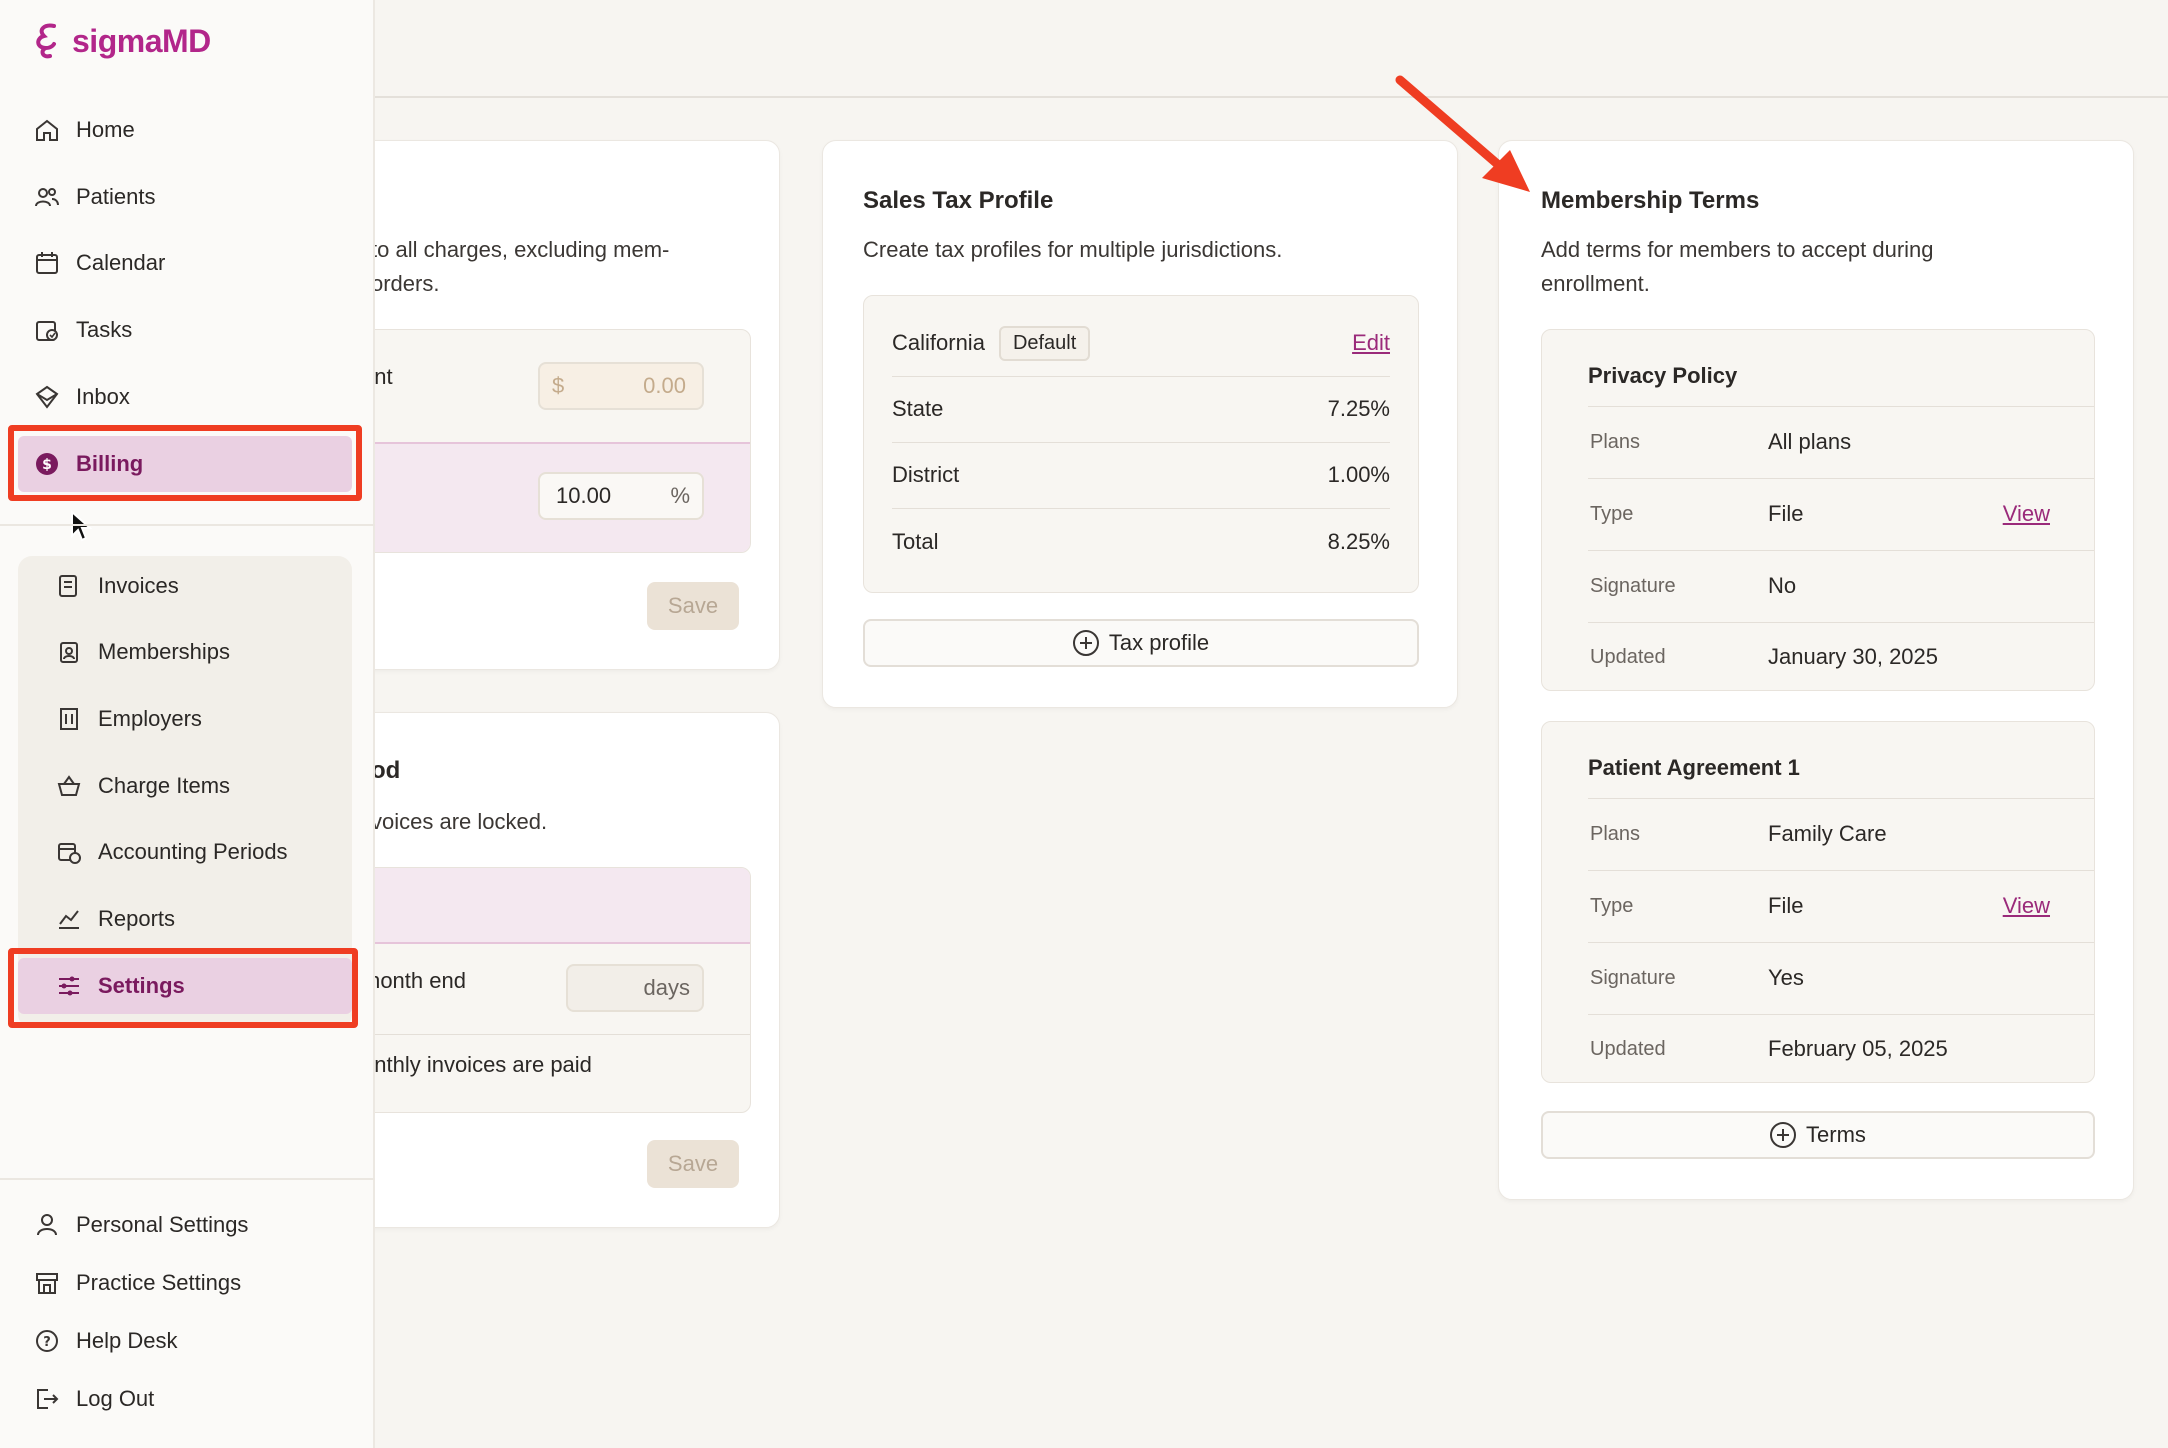 The height and width of the screenshot is (1448, 2168). I want to click on nav-calendar: Calendar, so click(99, 263).